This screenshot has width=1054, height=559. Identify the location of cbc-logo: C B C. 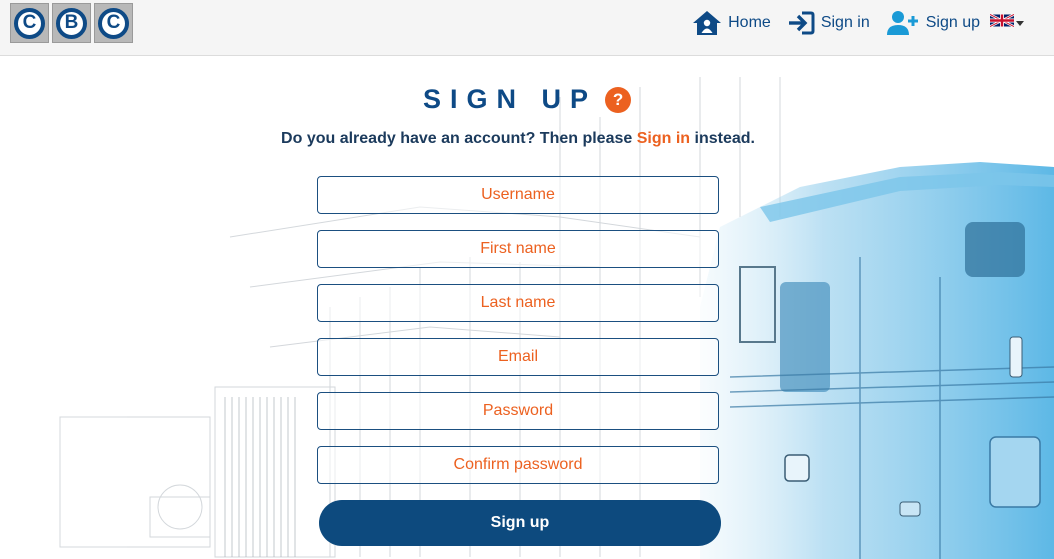
(71, 23).